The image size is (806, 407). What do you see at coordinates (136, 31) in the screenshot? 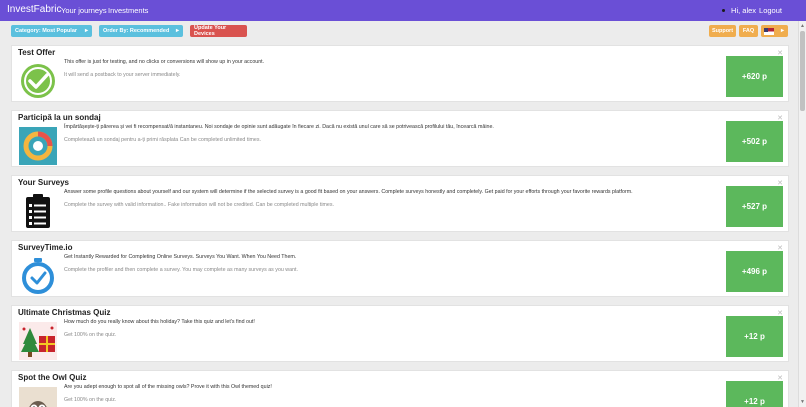
I see `order-label: Order By: Recommended` at bounding box center [136, 31].